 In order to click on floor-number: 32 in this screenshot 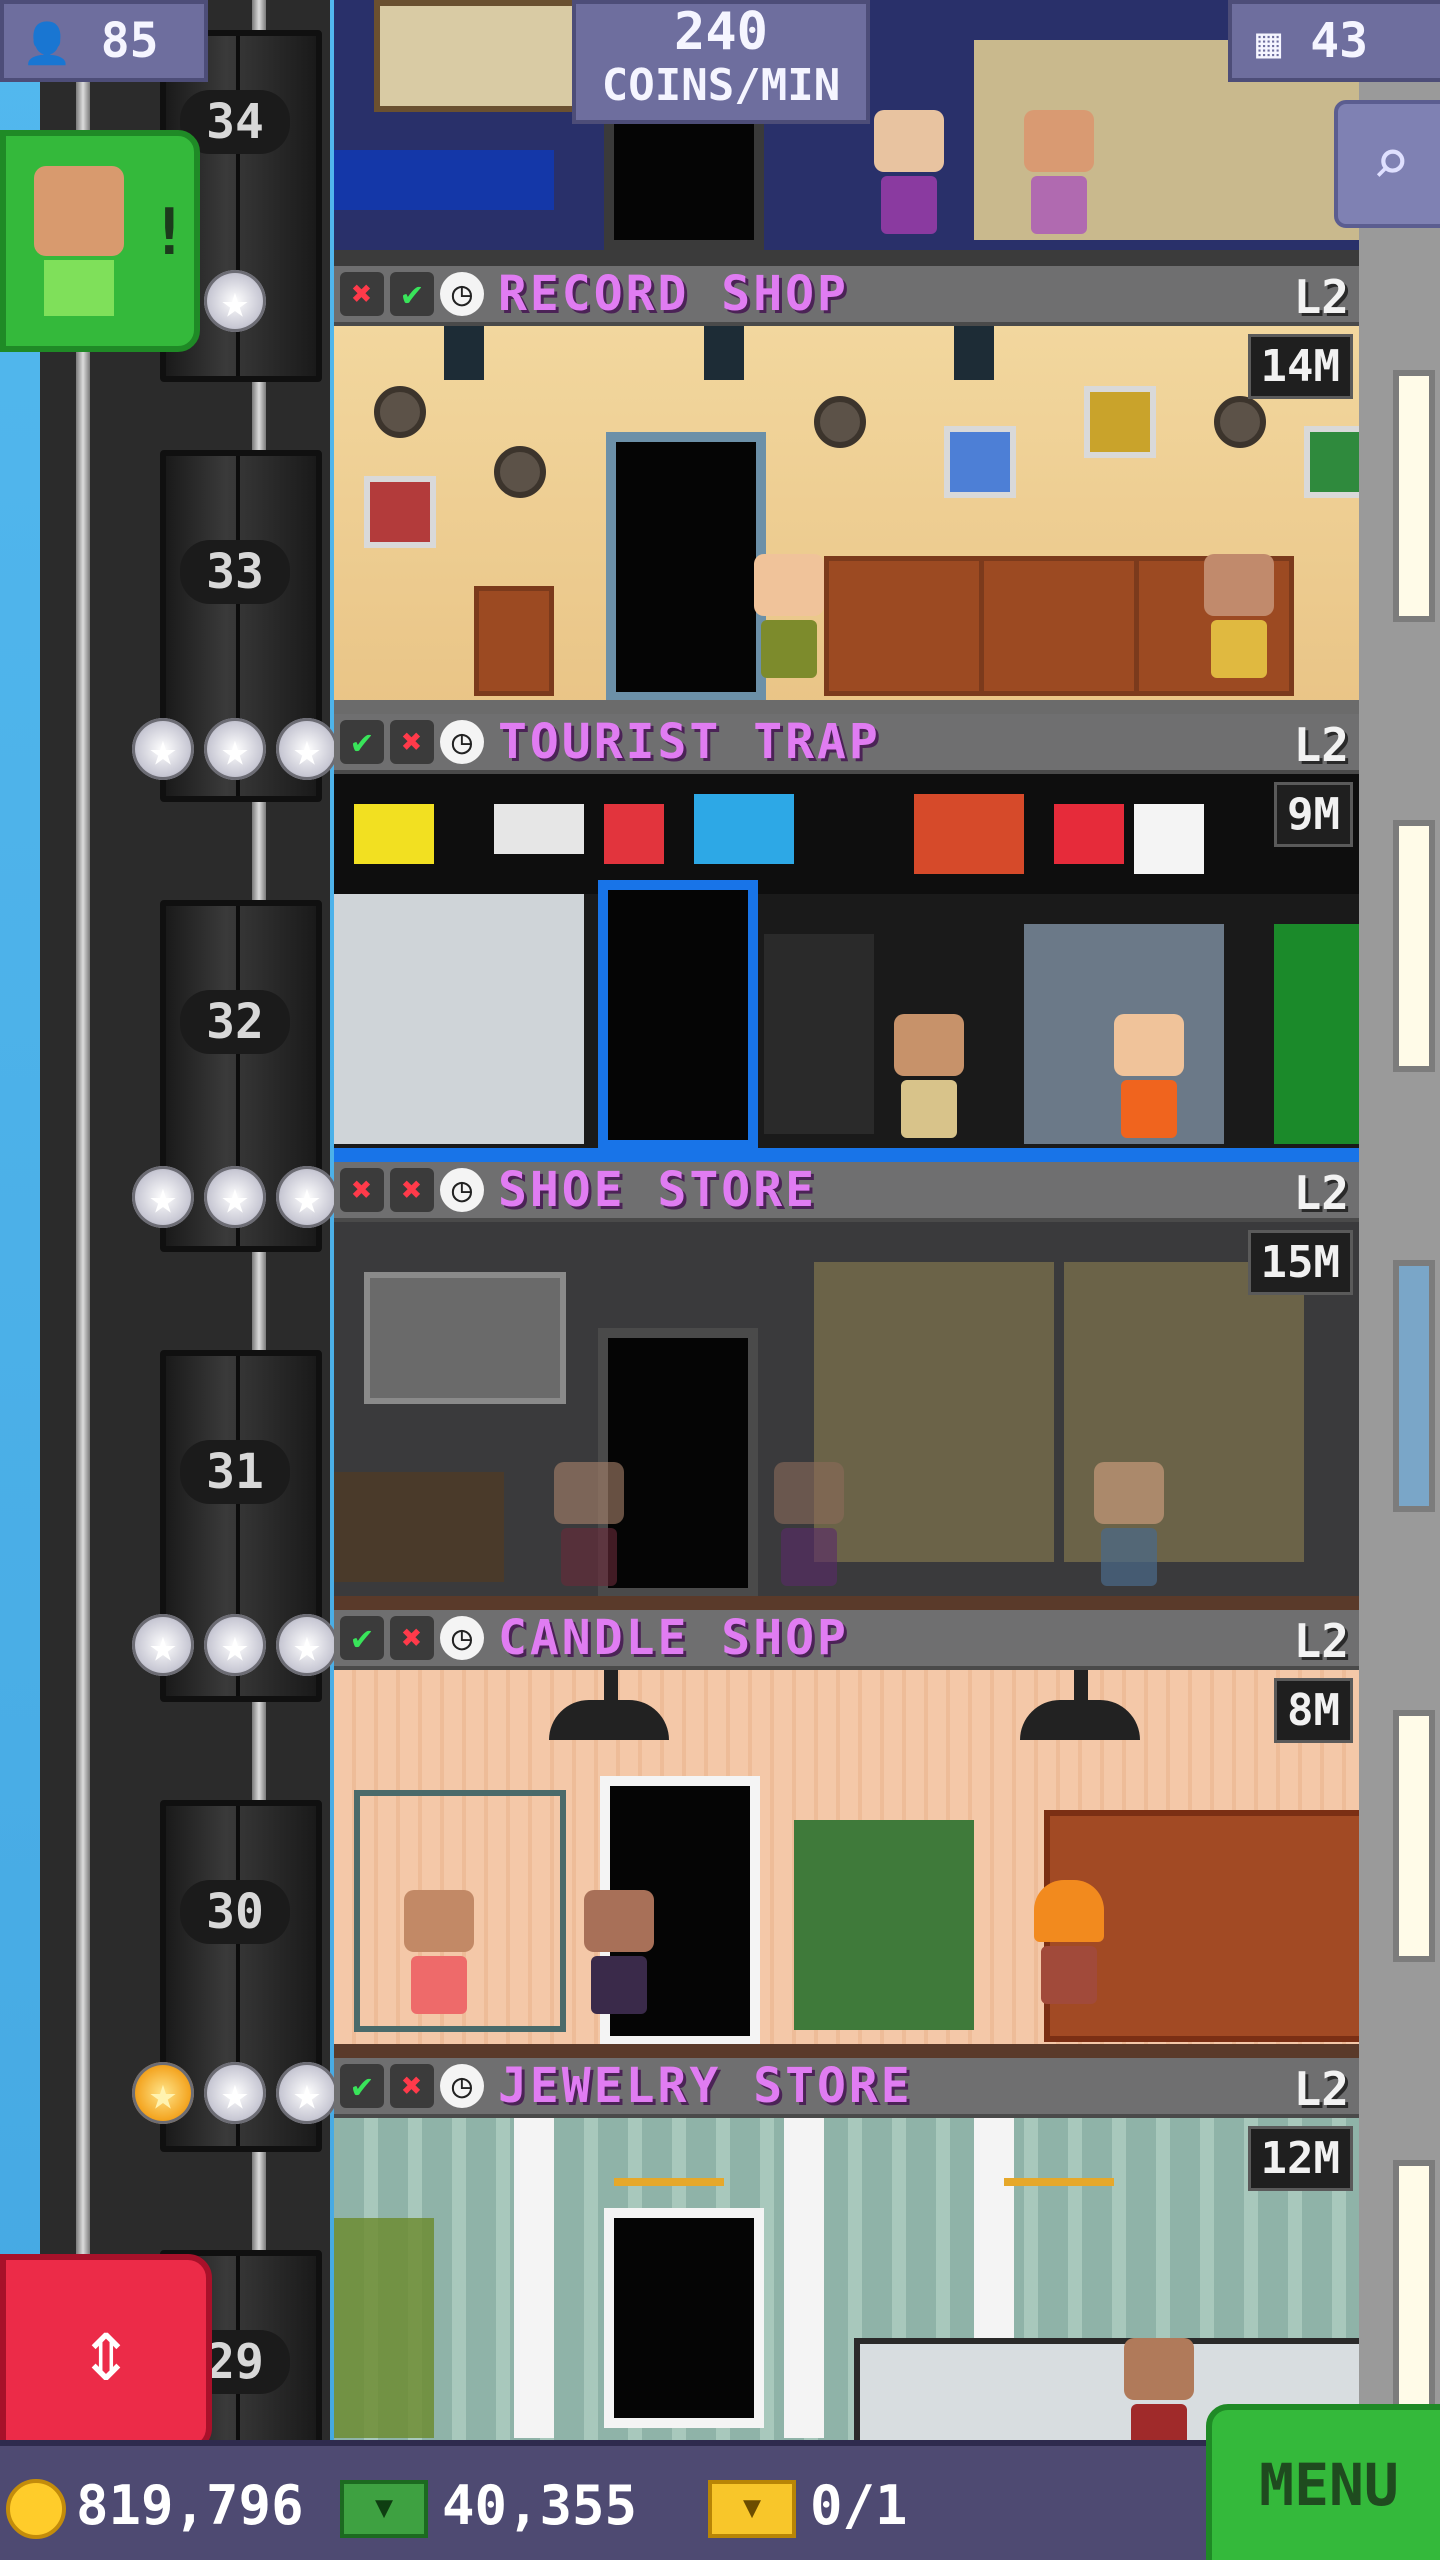, I will do `click(235, 1022)`.